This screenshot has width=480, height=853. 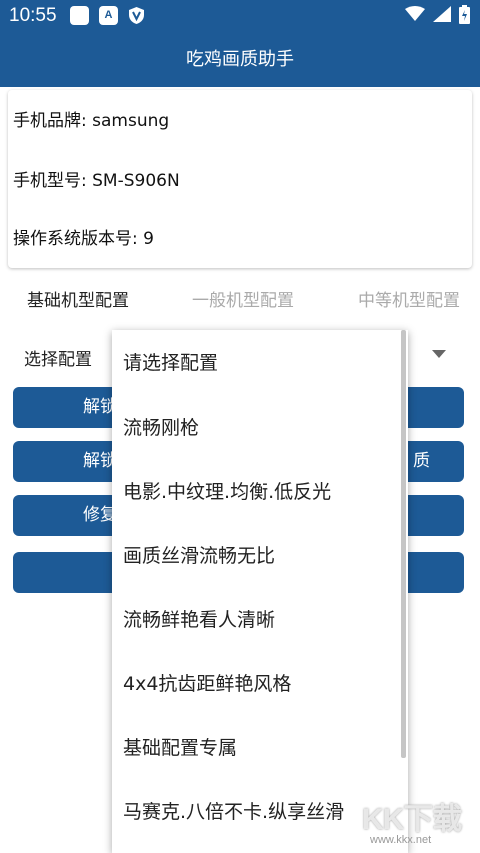 I want to click on app-title: 吃鸡画质助手, so click(x=240, y=59).